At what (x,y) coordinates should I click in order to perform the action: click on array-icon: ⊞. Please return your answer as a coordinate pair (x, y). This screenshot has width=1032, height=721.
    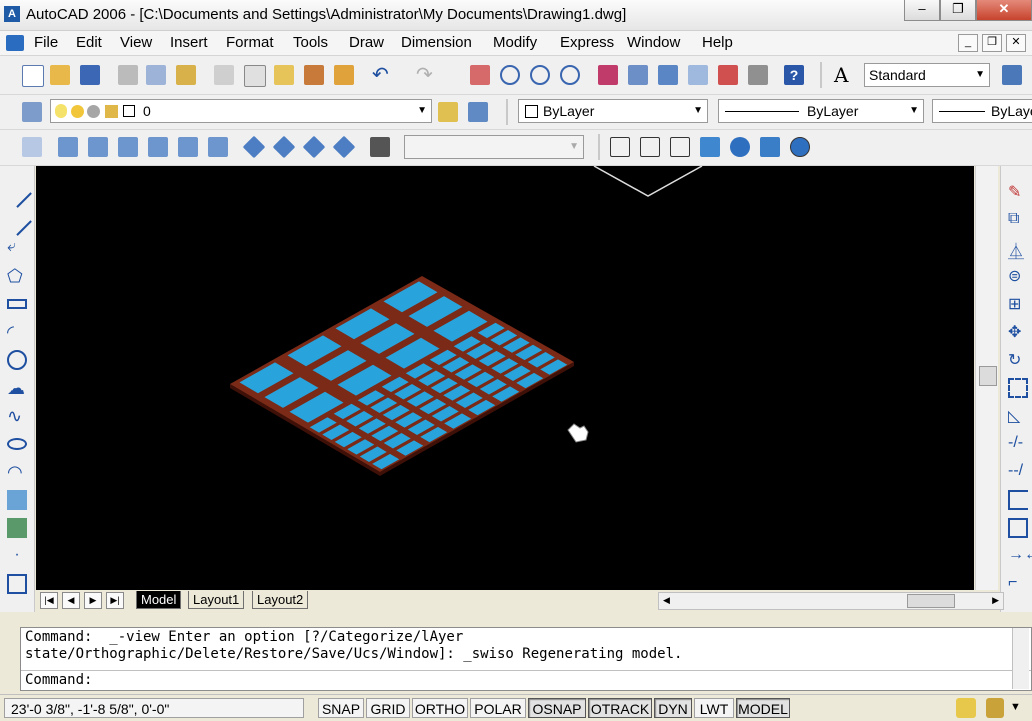
    Looking at the image, I should click on (1018, 304).